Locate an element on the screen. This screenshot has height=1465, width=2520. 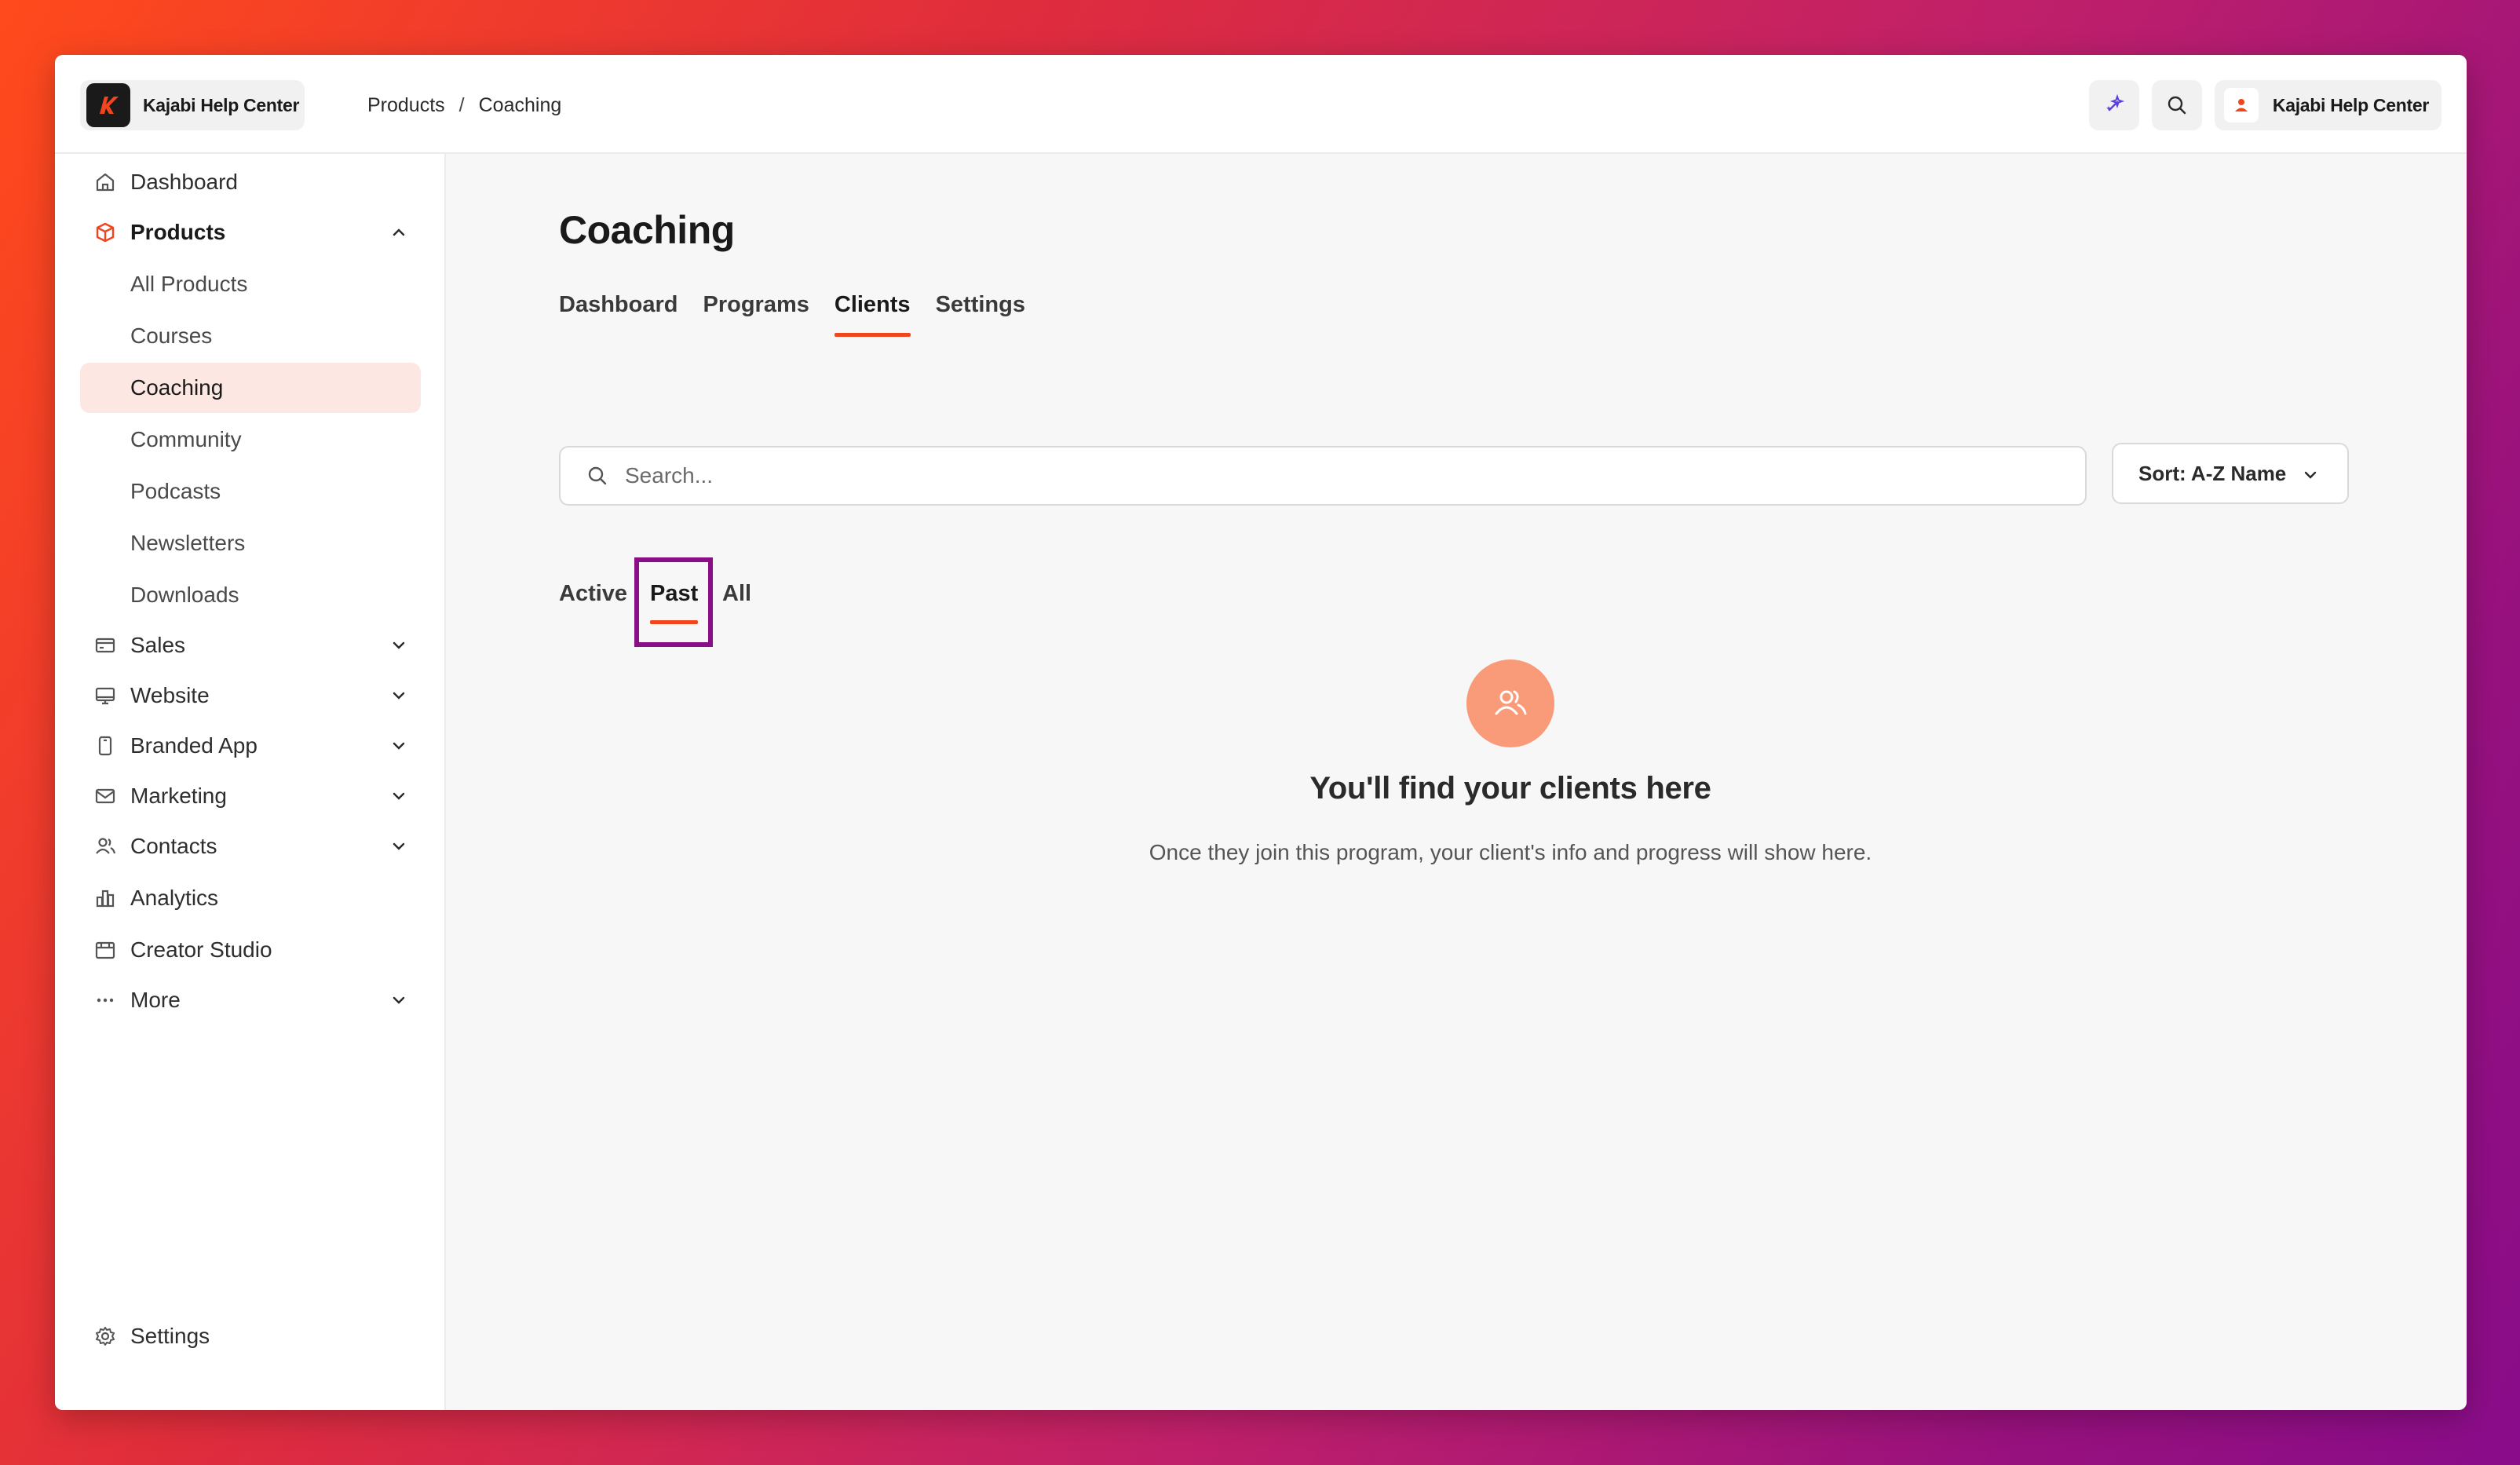
sidebar-item-label: Marketing is located at coordinates (178, 796).